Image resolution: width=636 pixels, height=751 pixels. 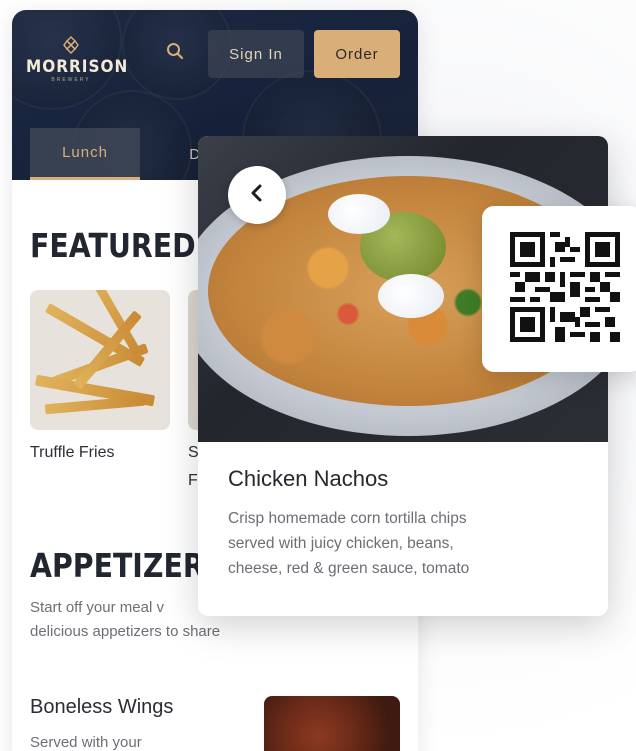 I want to click on brand-logo: MORRISON BREWERY, so click(x=77, y=59).